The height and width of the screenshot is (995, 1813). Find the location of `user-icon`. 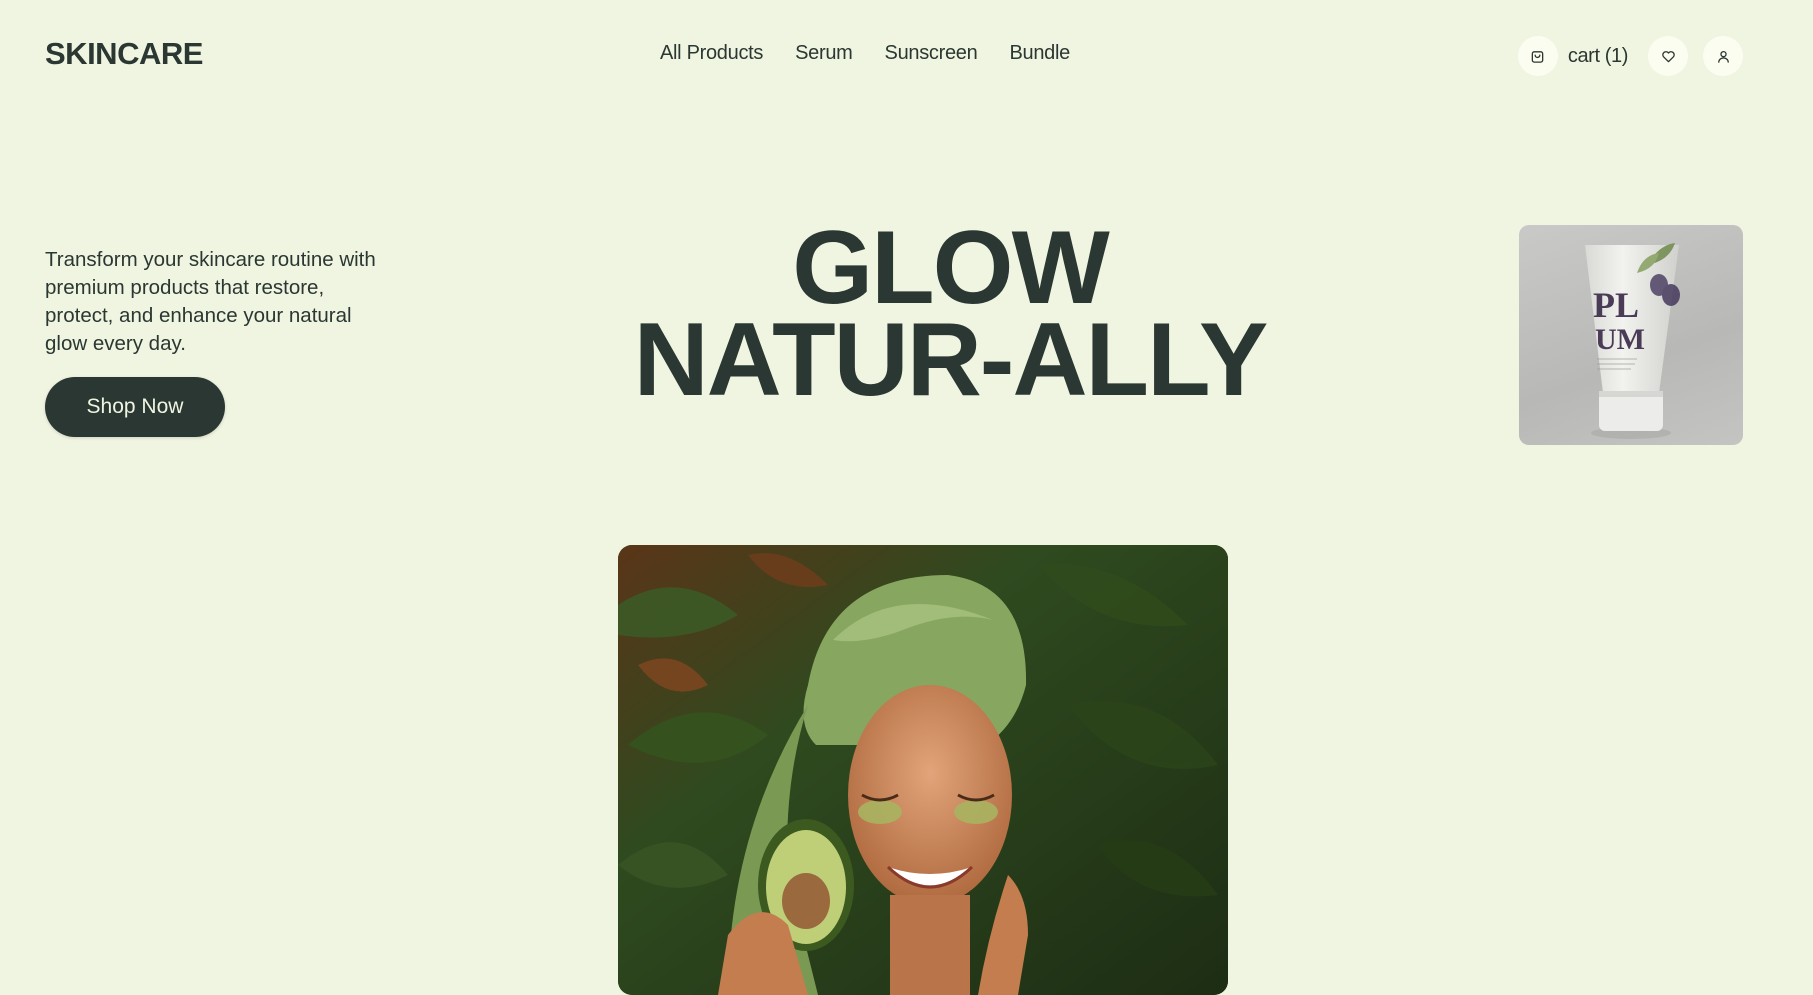

user-icon is located at coordinates (1723, 56).